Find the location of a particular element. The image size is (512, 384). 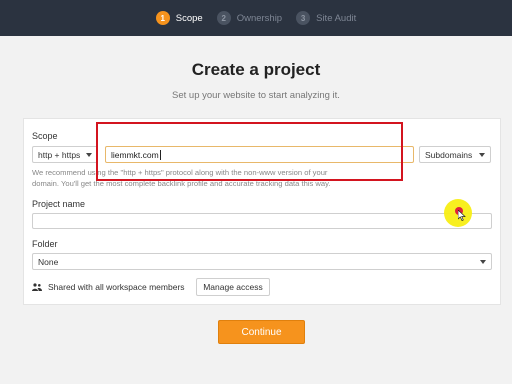

annotation-highlight-box is located at coordinates (249, 151).